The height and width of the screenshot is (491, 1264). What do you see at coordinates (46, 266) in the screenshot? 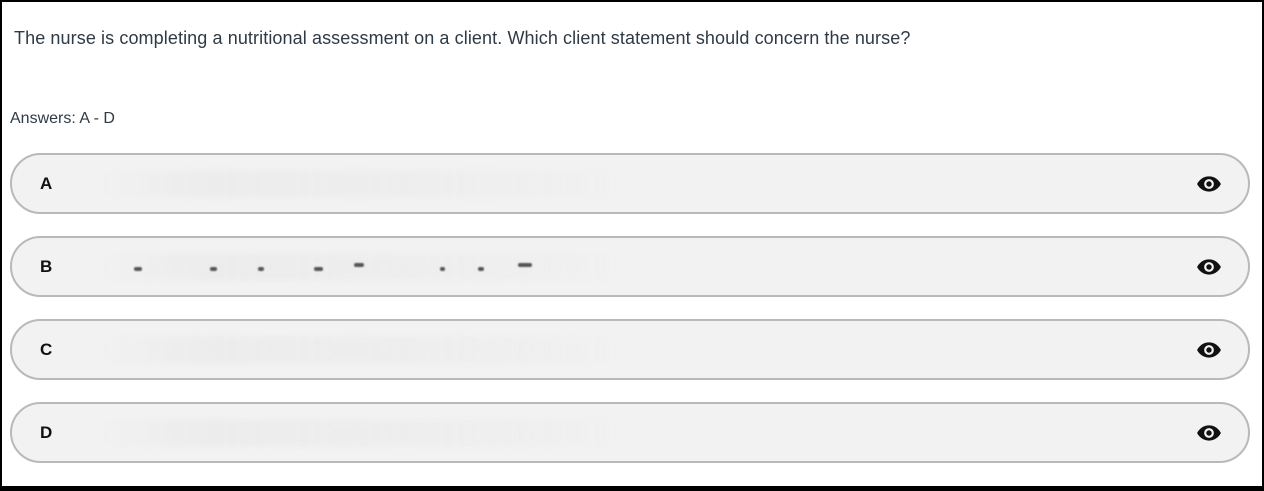
I see `option-letter: B` at bounding box center [46, 266].